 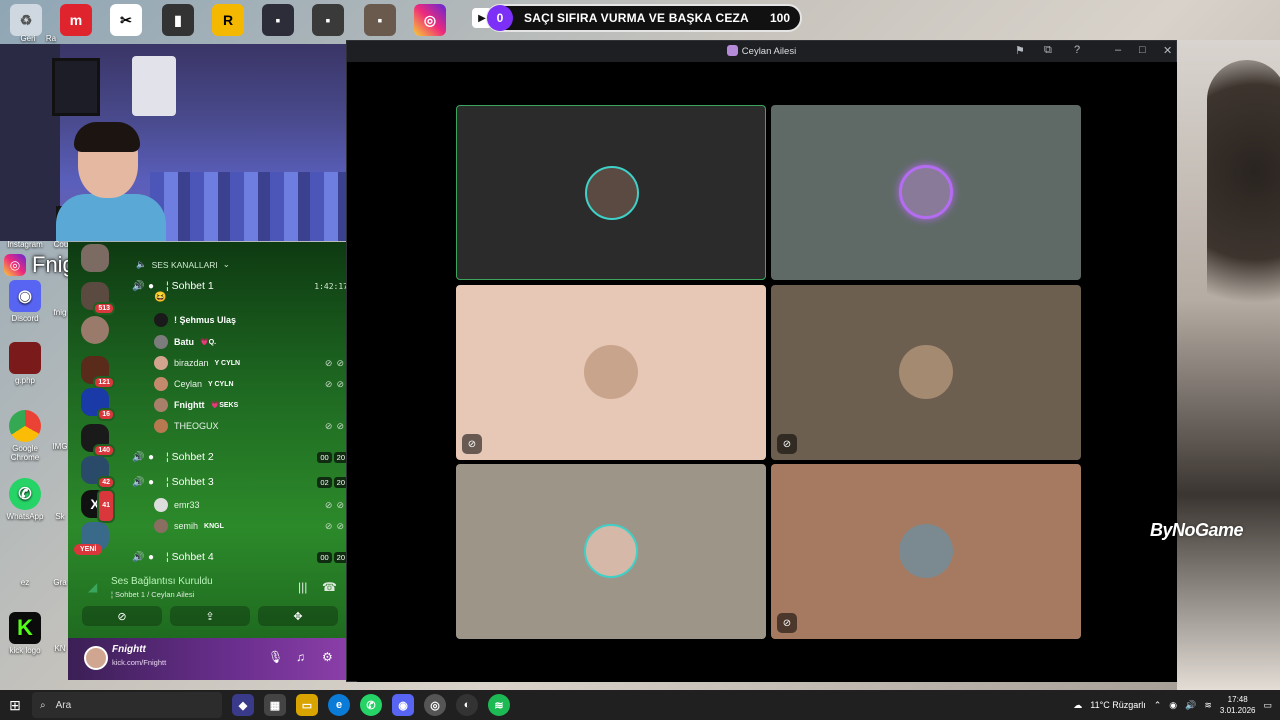 I want to click on noise-suppression-icon: |||, so click(x=302, y=587).